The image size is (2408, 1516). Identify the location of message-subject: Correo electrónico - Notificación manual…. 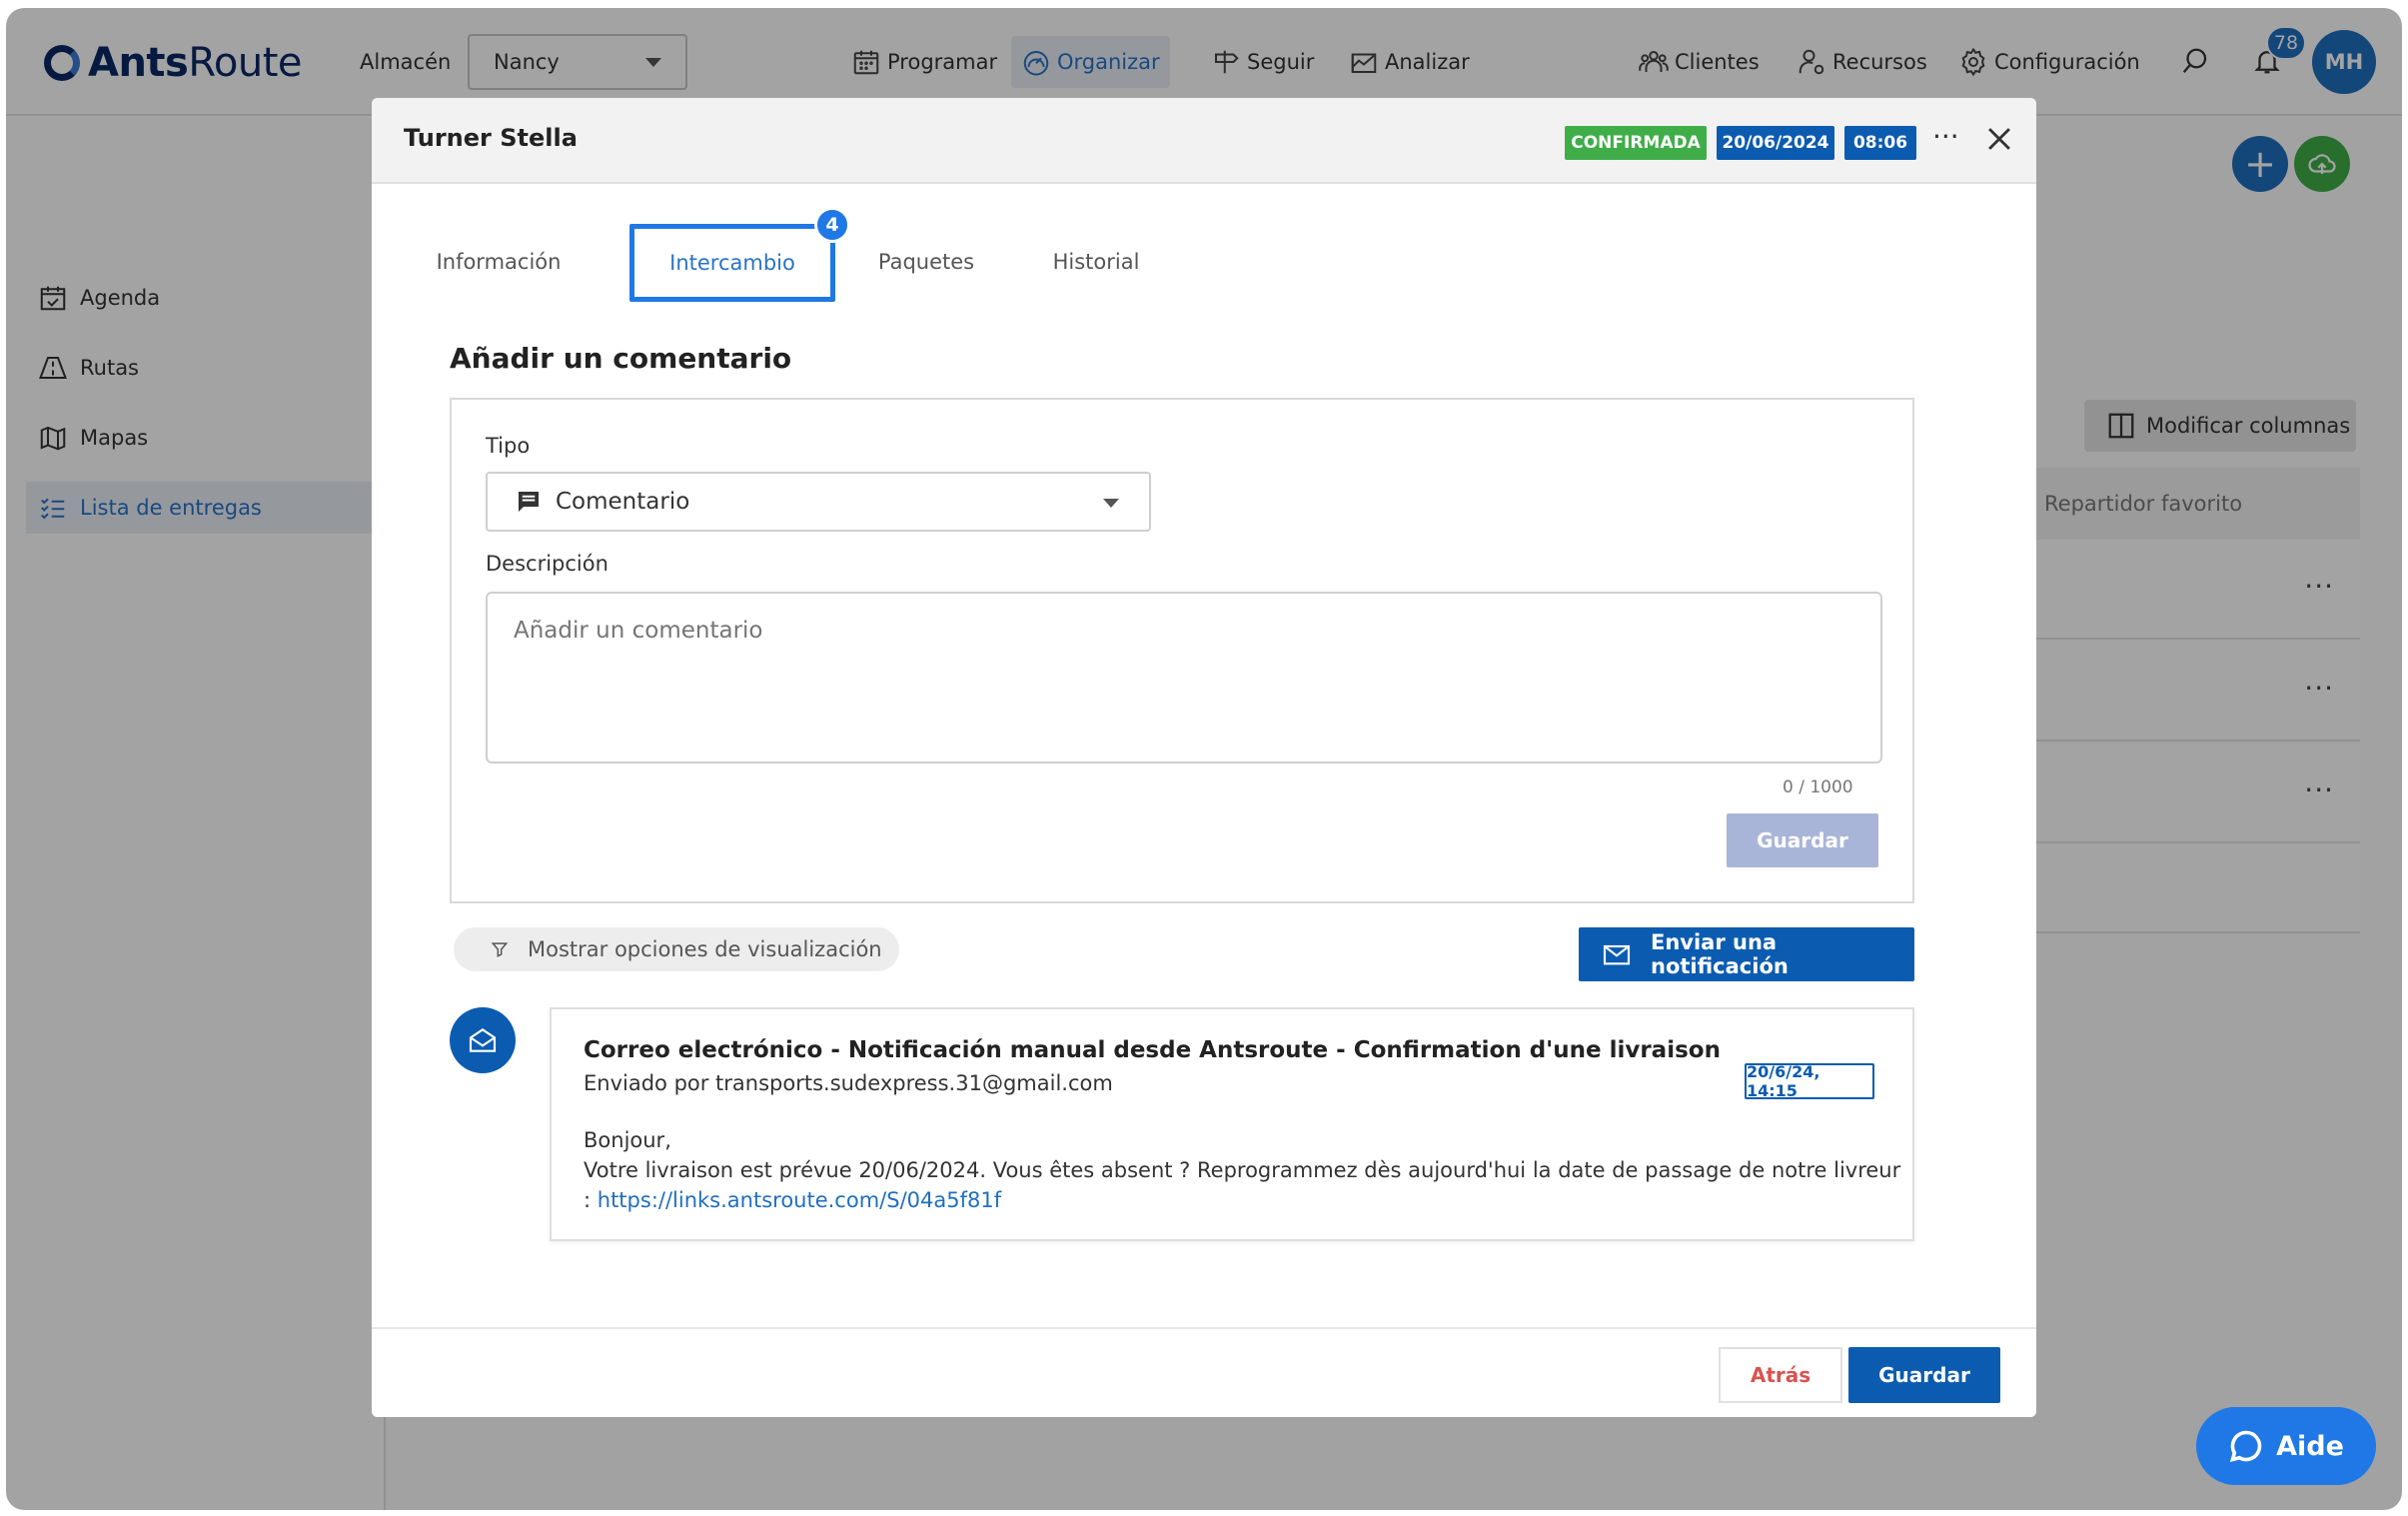
(1153, 1050).